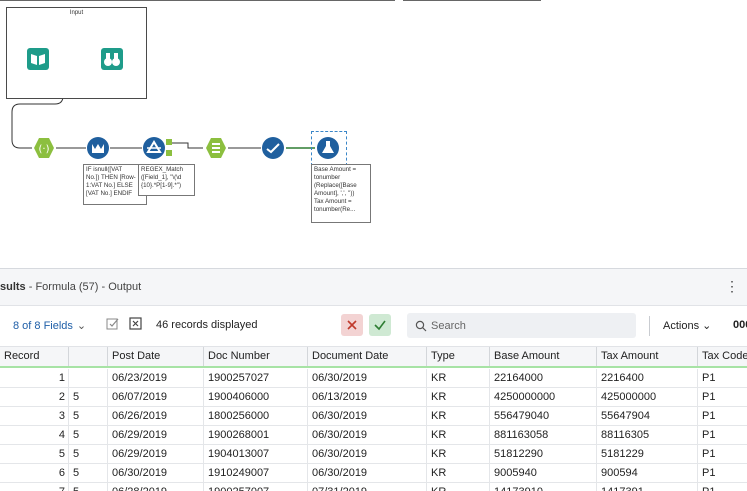 The width and height of the screenshot is (747, 491). What do you see at coordinates (34, 416) in the screenshot?
I see `cell-record: 3` at bounding box center [34, 416].